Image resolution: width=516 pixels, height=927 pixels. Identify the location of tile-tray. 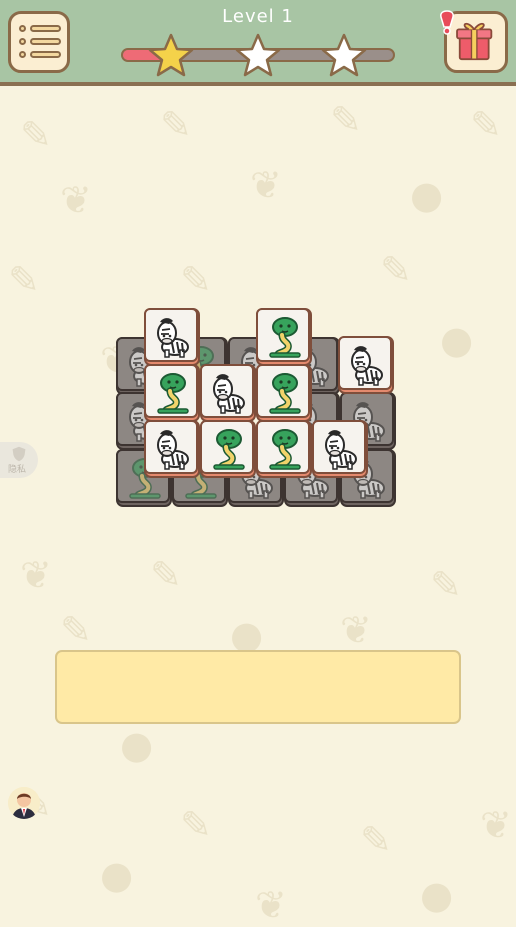
(258, 687).